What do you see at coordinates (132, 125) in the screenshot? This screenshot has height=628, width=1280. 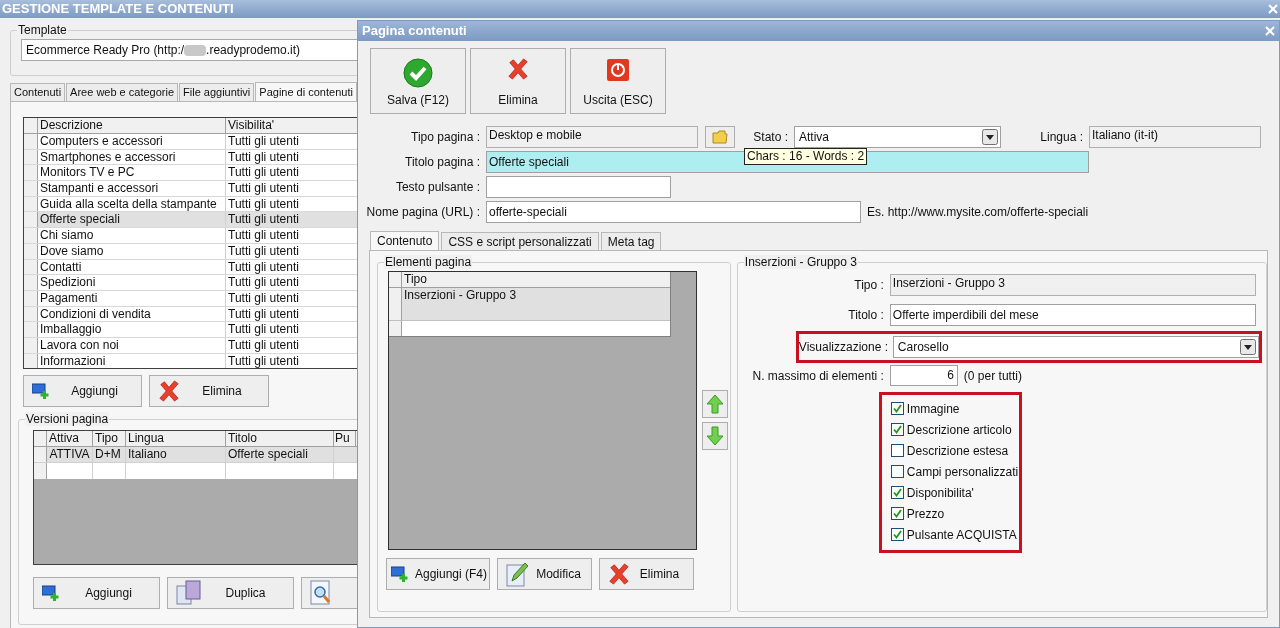 I see `column-header: Descrizione` at bounding box center [132, 125].